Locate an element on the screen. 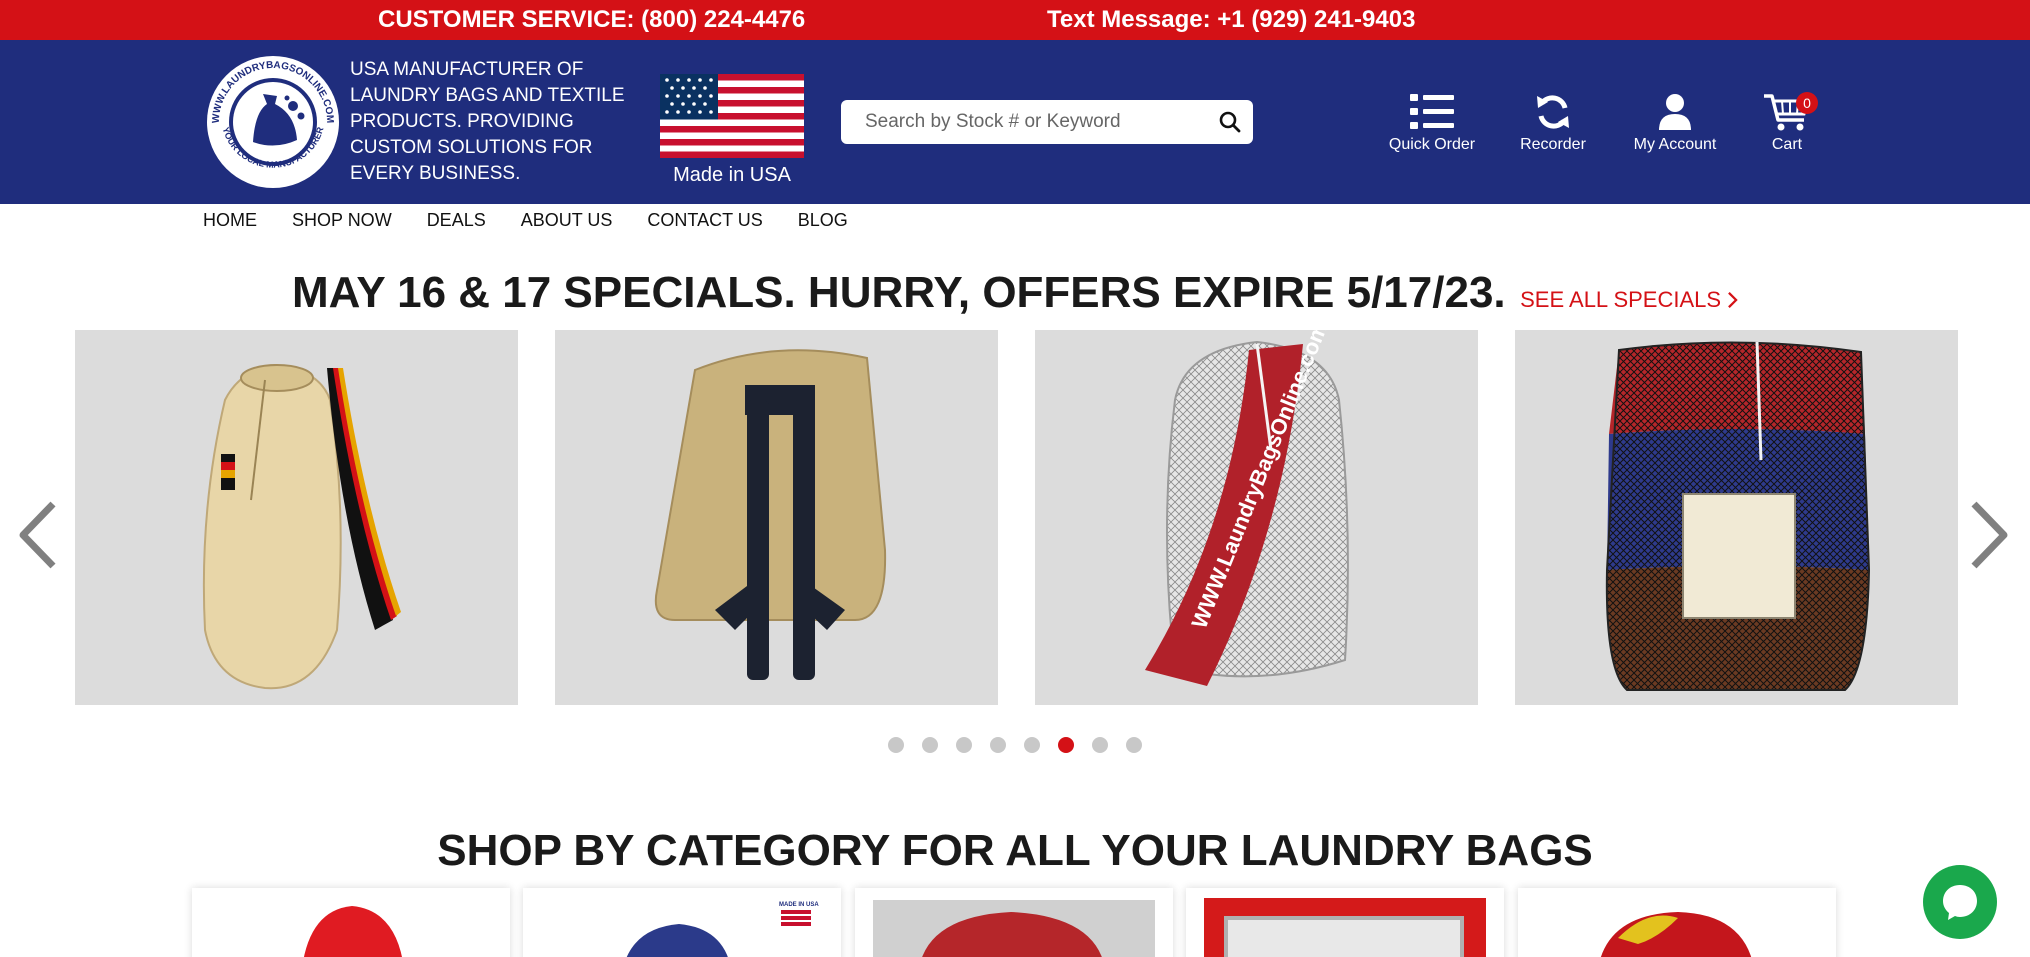 The height and width of the screenshot is (957, 2030). customer-service-phone: CUSTOMER SERVICE: (800) 224-4476 is located at coordinates (591, 20).